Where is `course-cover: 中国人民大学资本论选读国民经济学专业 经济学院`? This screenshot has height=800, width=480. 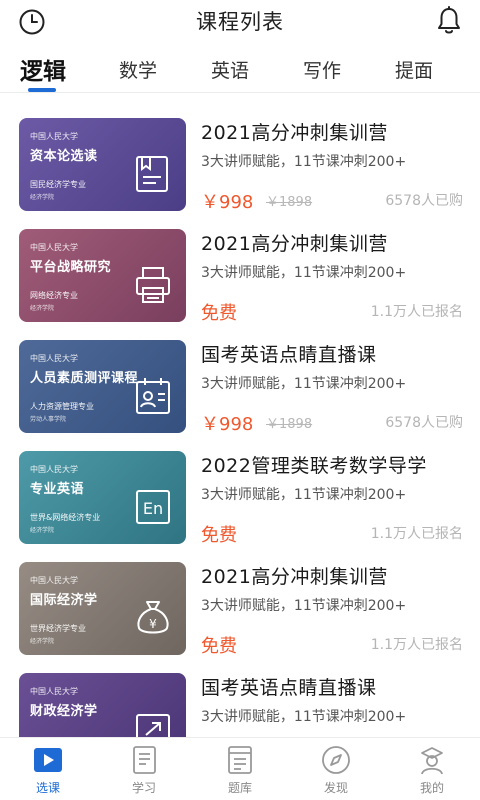
course-cover: 中国人民大学资本论选读国民经济学专业 经济学院 is located at coordinates (102, 164).